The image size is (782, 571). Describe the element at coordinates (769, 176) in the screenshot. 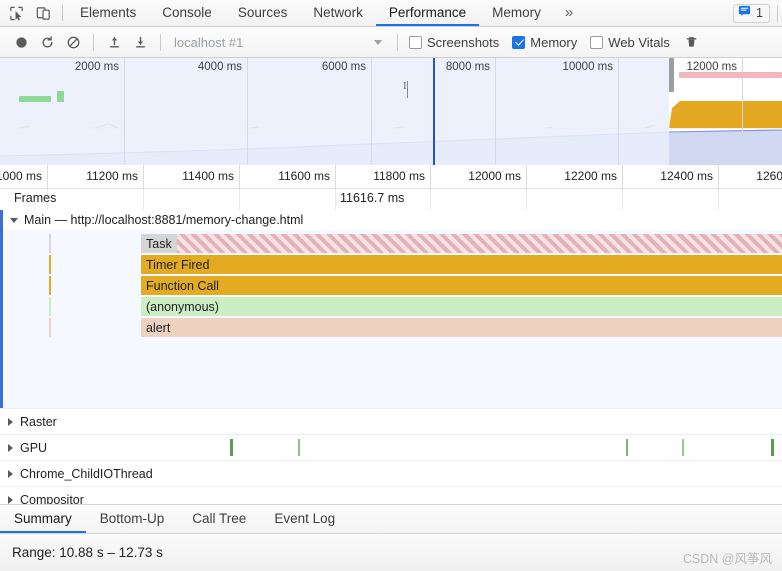

I see `ruler-tick-label: 12600 ms` at that location.